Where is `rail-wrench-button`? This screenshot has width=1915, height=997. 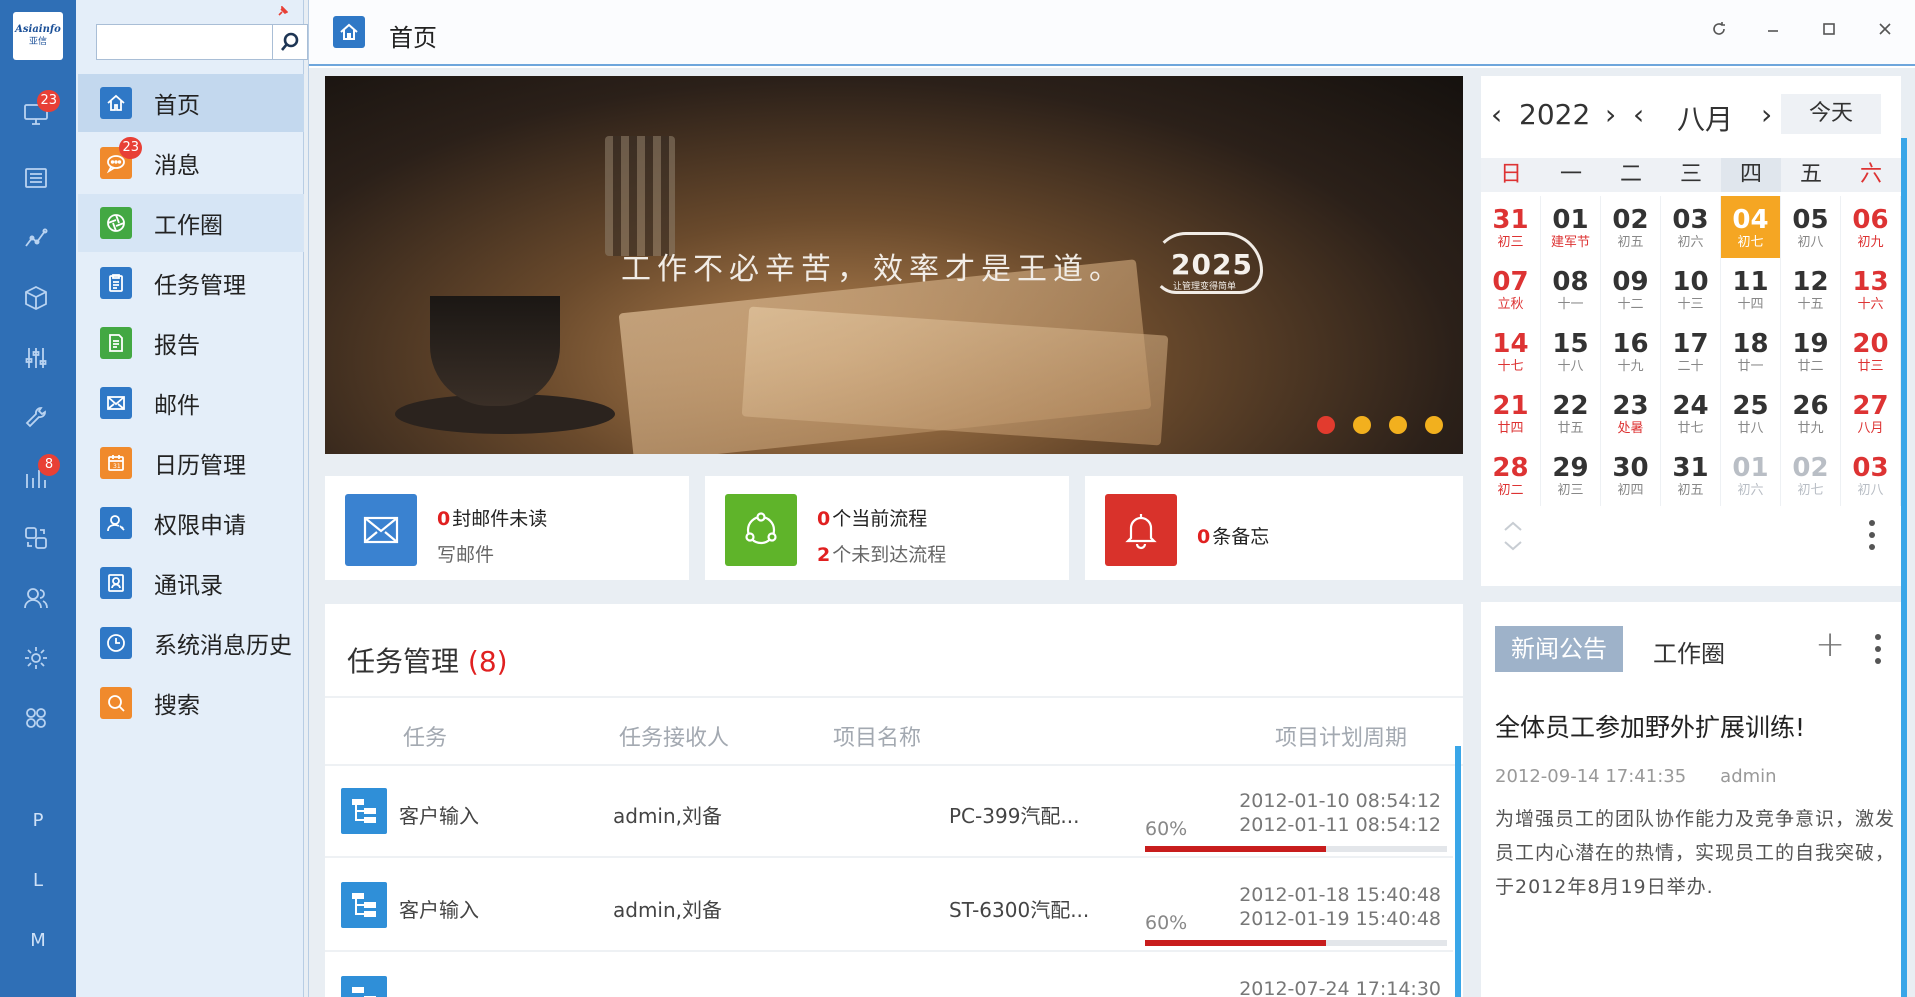 rail-wrench-button is located at coordinates (36, 418).